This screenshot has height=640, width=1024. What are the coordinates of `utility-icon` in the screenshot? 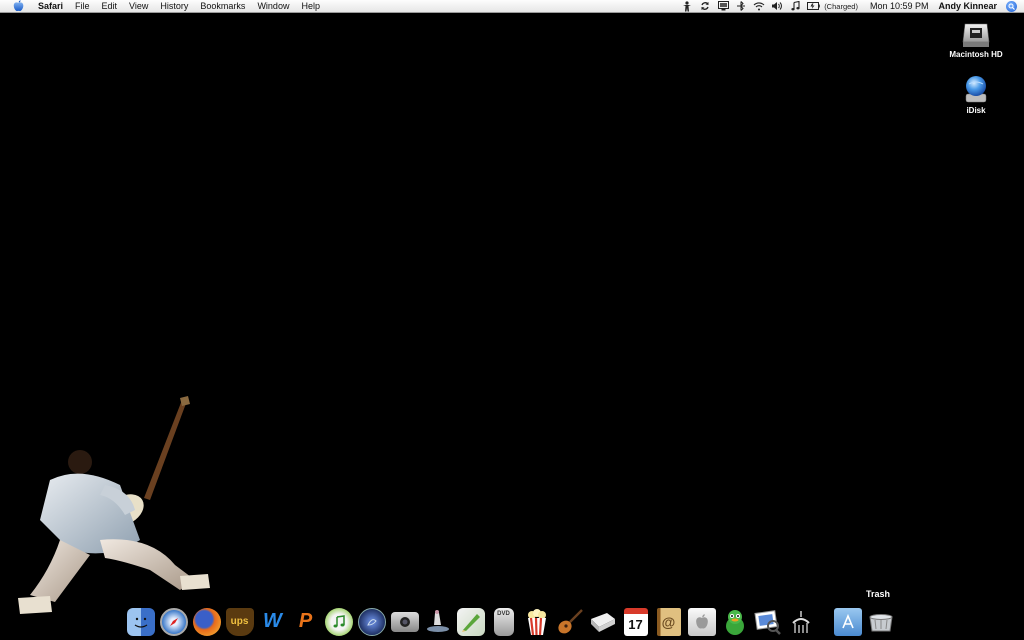 It's located at (801, 622).